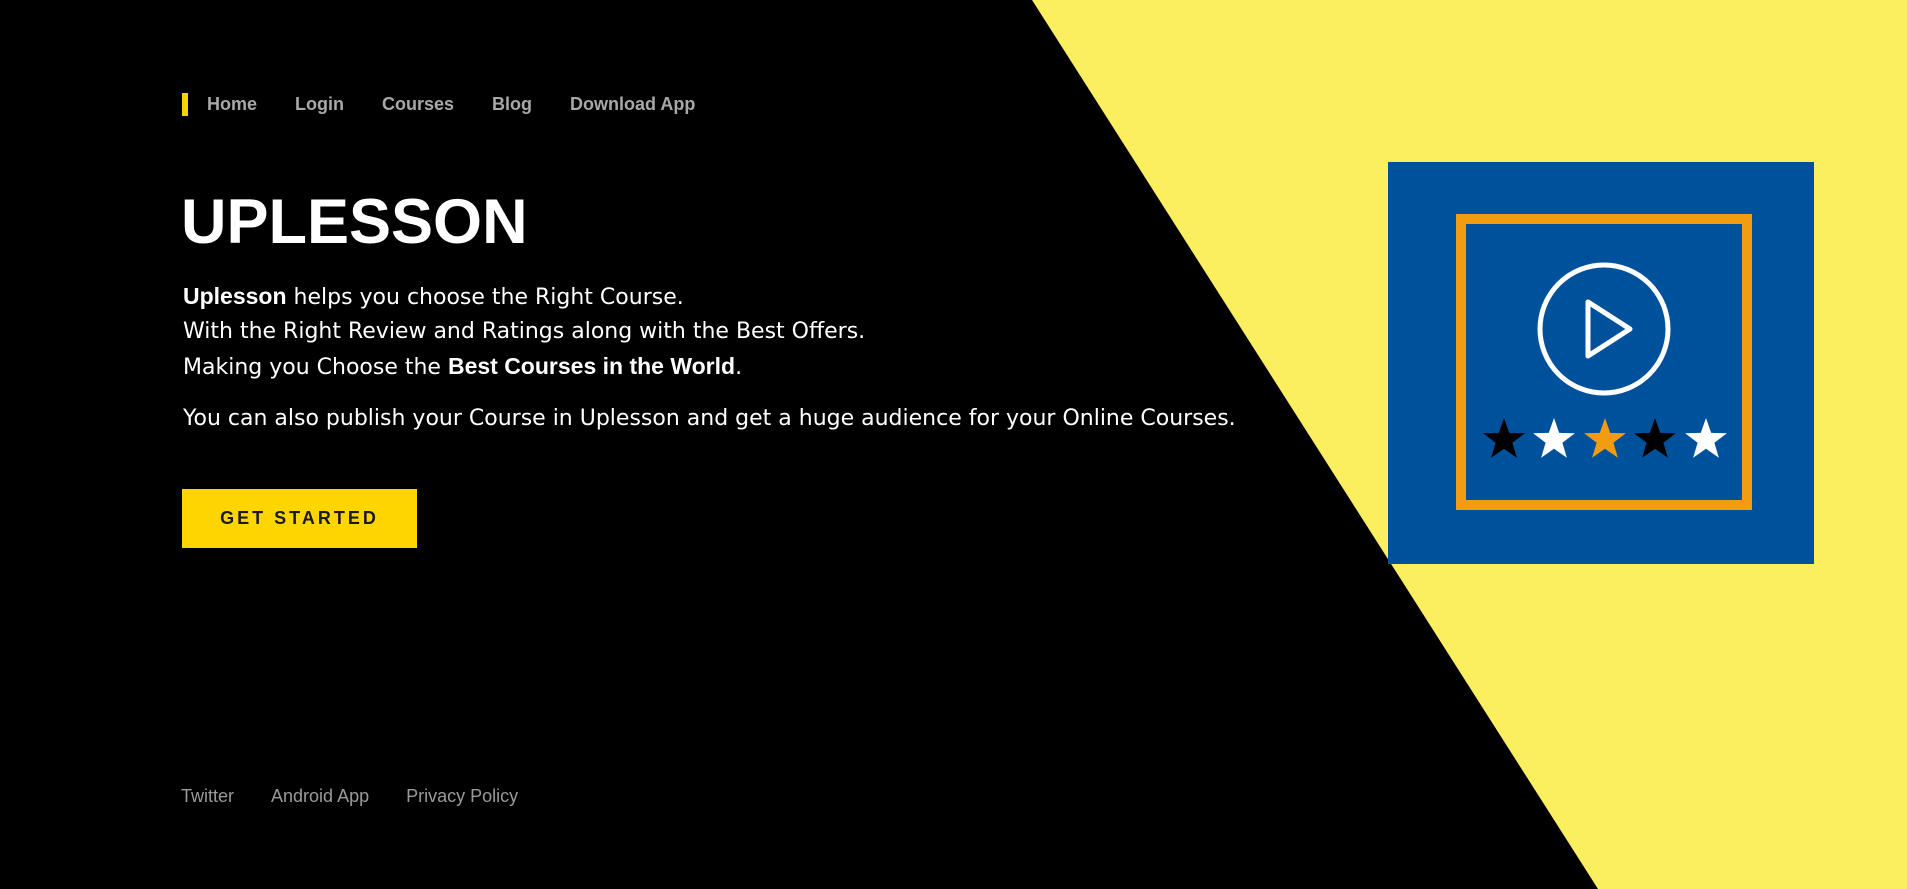  Describe the element at coordinates (319, 104) in the screenshot. I see `nav-item-login: Login` at that location.